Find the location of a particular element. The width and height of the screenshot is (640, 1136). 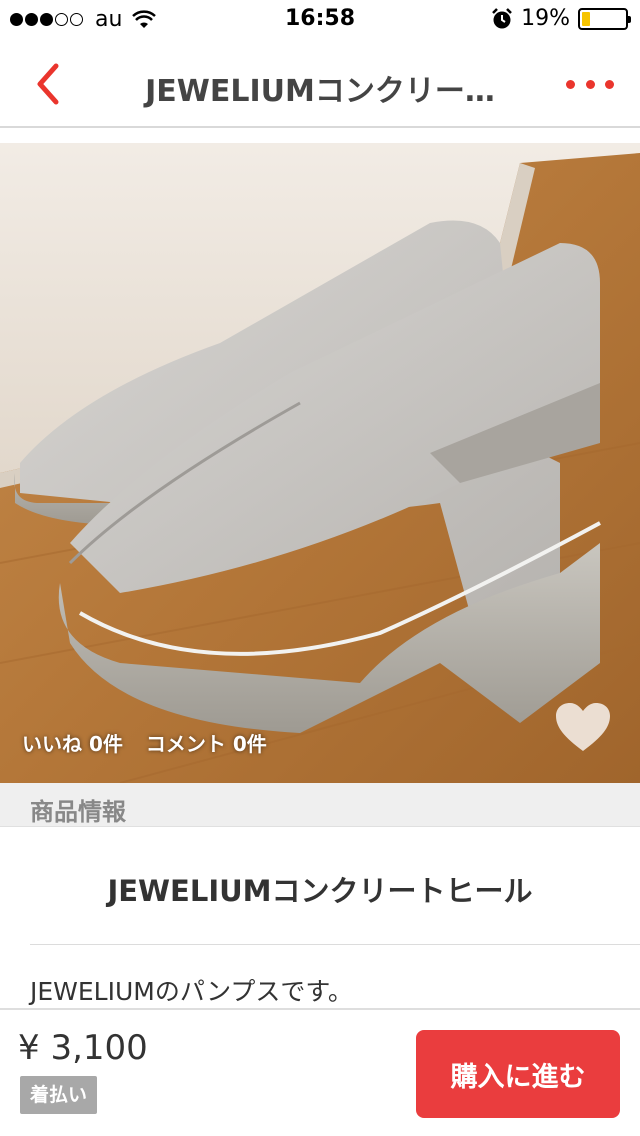

purchase-bar: ¥ 3,100 着払い 購入に進む is located at coordinates (320, 1072).